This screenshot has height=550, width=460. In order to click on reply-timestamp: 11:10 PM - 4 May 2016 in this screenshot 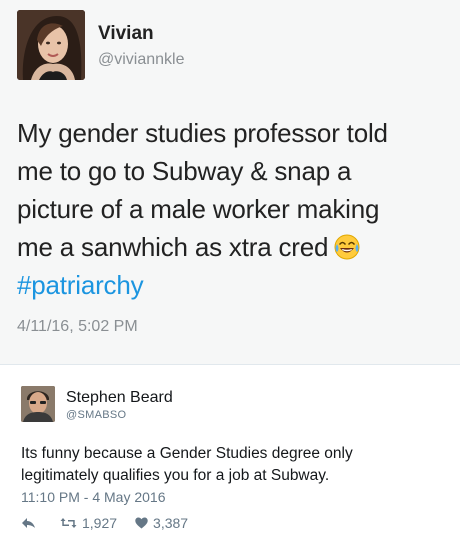, I will do `click(93, 497)`.